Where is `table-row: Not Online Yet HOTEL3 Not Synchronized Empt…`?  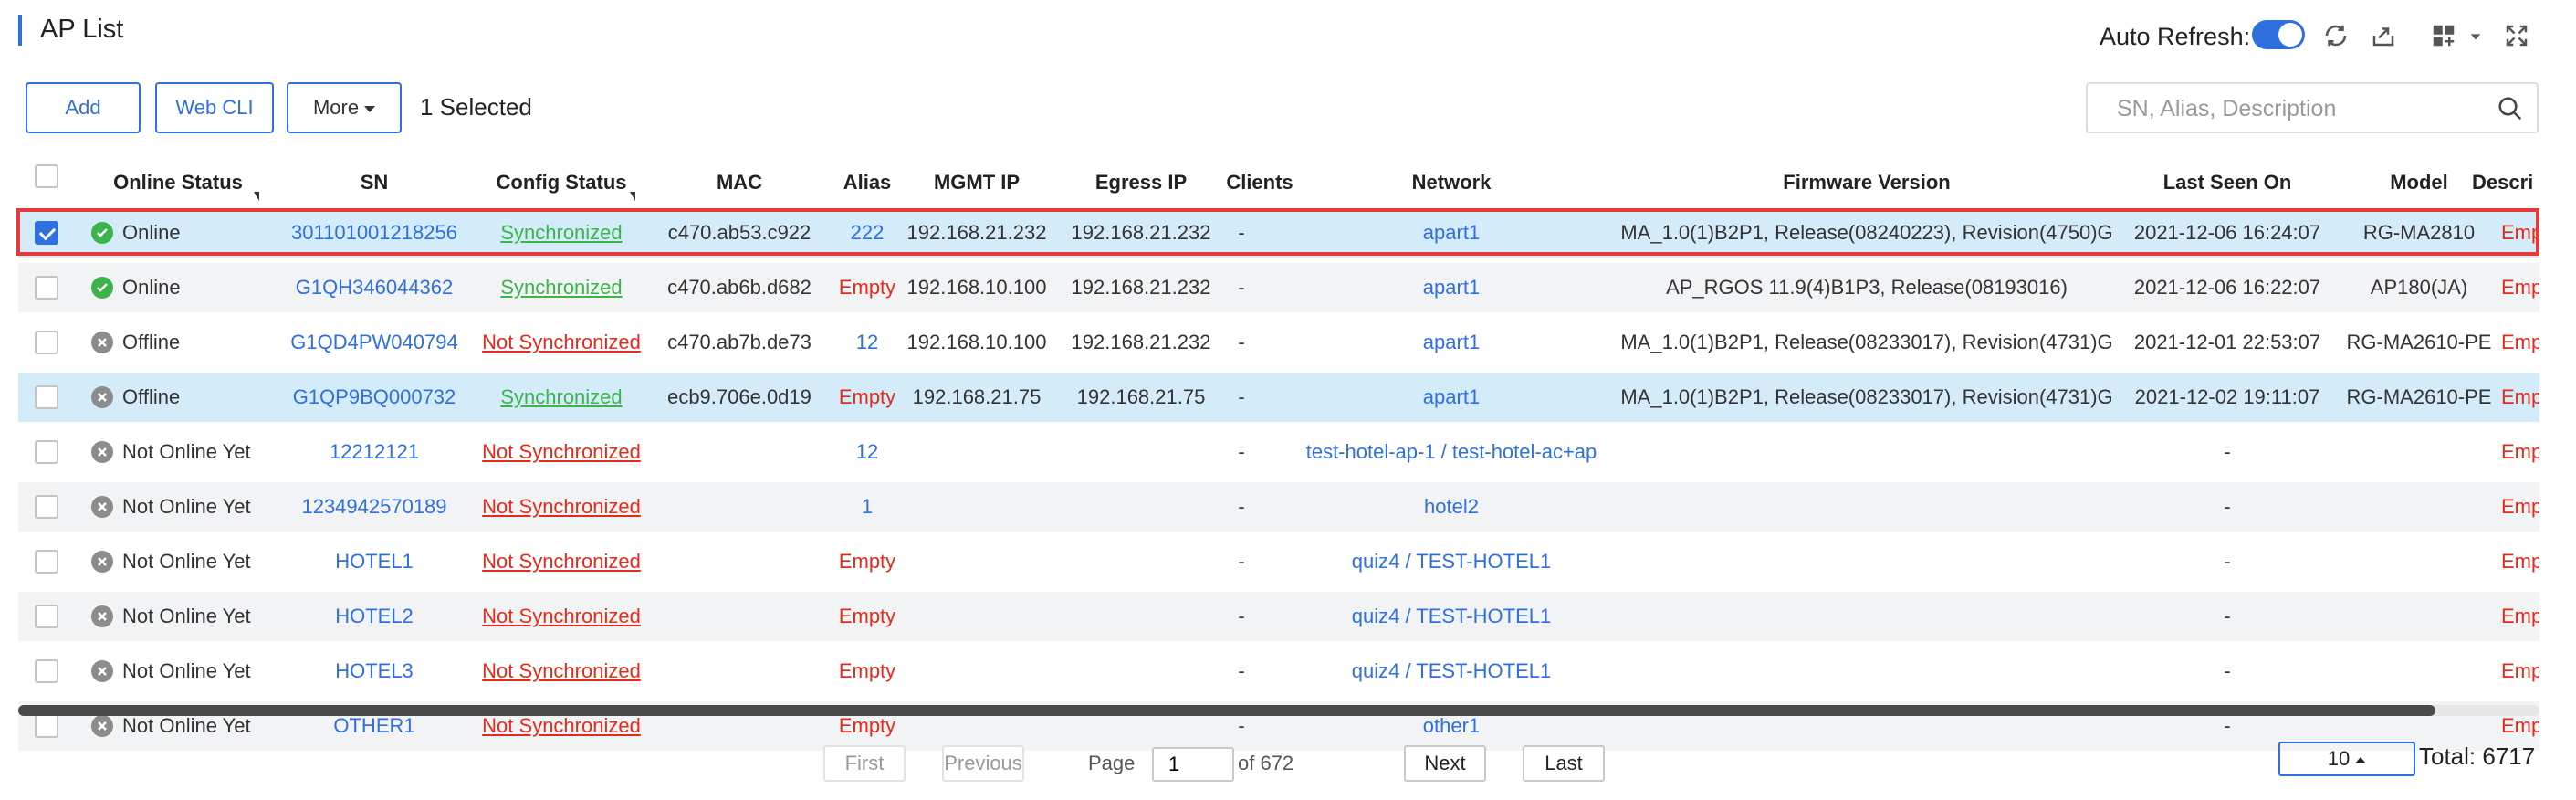
table-row: Not Online Yet HOTEL3 Not Synchronized Empt… is located at coordinates (1279, 671).